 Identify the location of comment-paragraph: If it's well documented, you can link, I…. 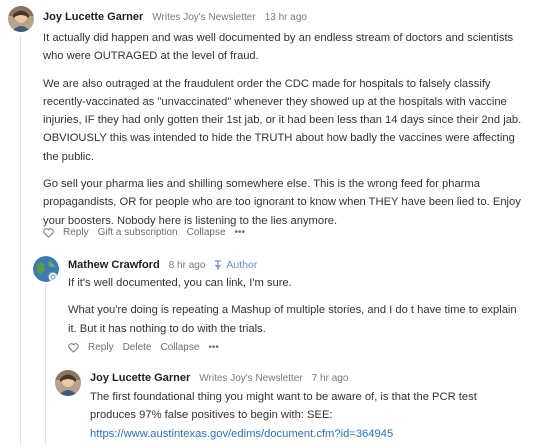
(180, 283).